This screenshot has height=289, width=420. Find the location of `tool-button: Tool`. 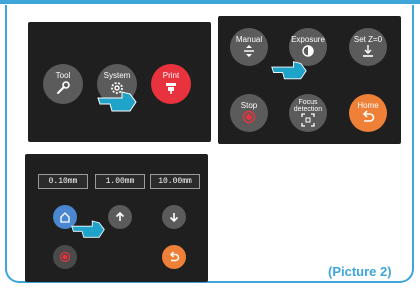

tool-button: Tool is located at coordinates (63, 84).